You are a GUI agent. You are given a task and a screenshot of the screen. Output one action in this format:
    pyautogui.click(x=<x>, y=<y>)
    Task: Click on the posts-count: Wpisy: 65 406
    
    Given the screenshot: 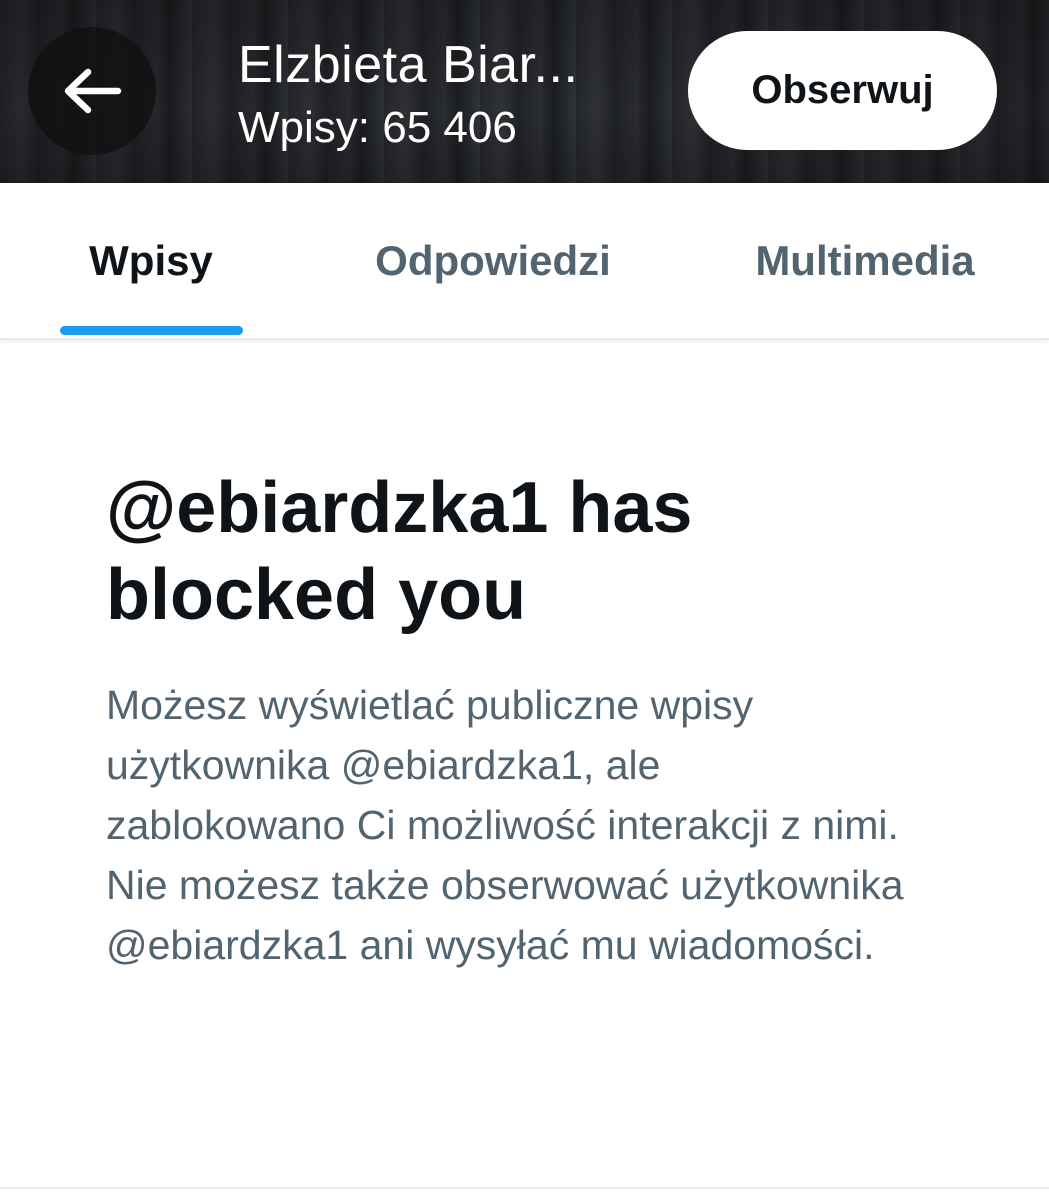 What is the action you would take?
    pyautogui.click(x=377, y=127)
    